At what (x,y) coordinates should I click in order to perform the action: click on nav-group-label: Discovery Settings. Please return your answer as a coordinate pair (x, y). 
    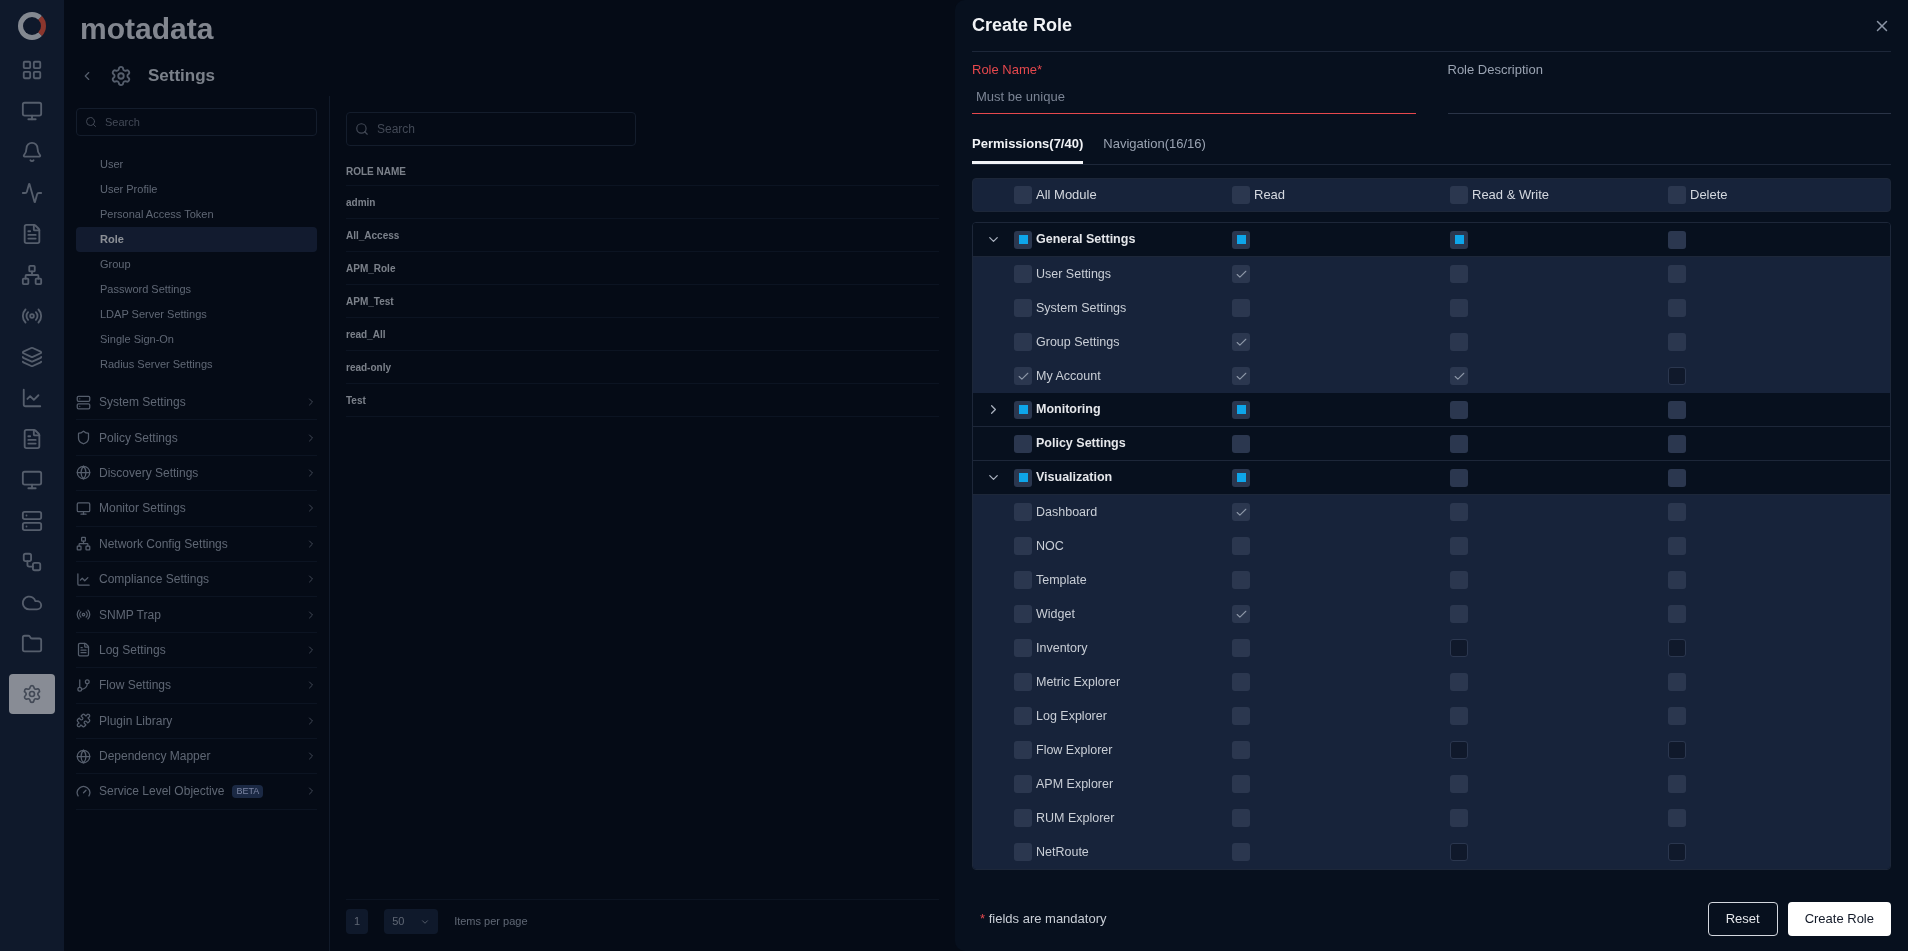
    Looking at the image, I should click on (149, 473).